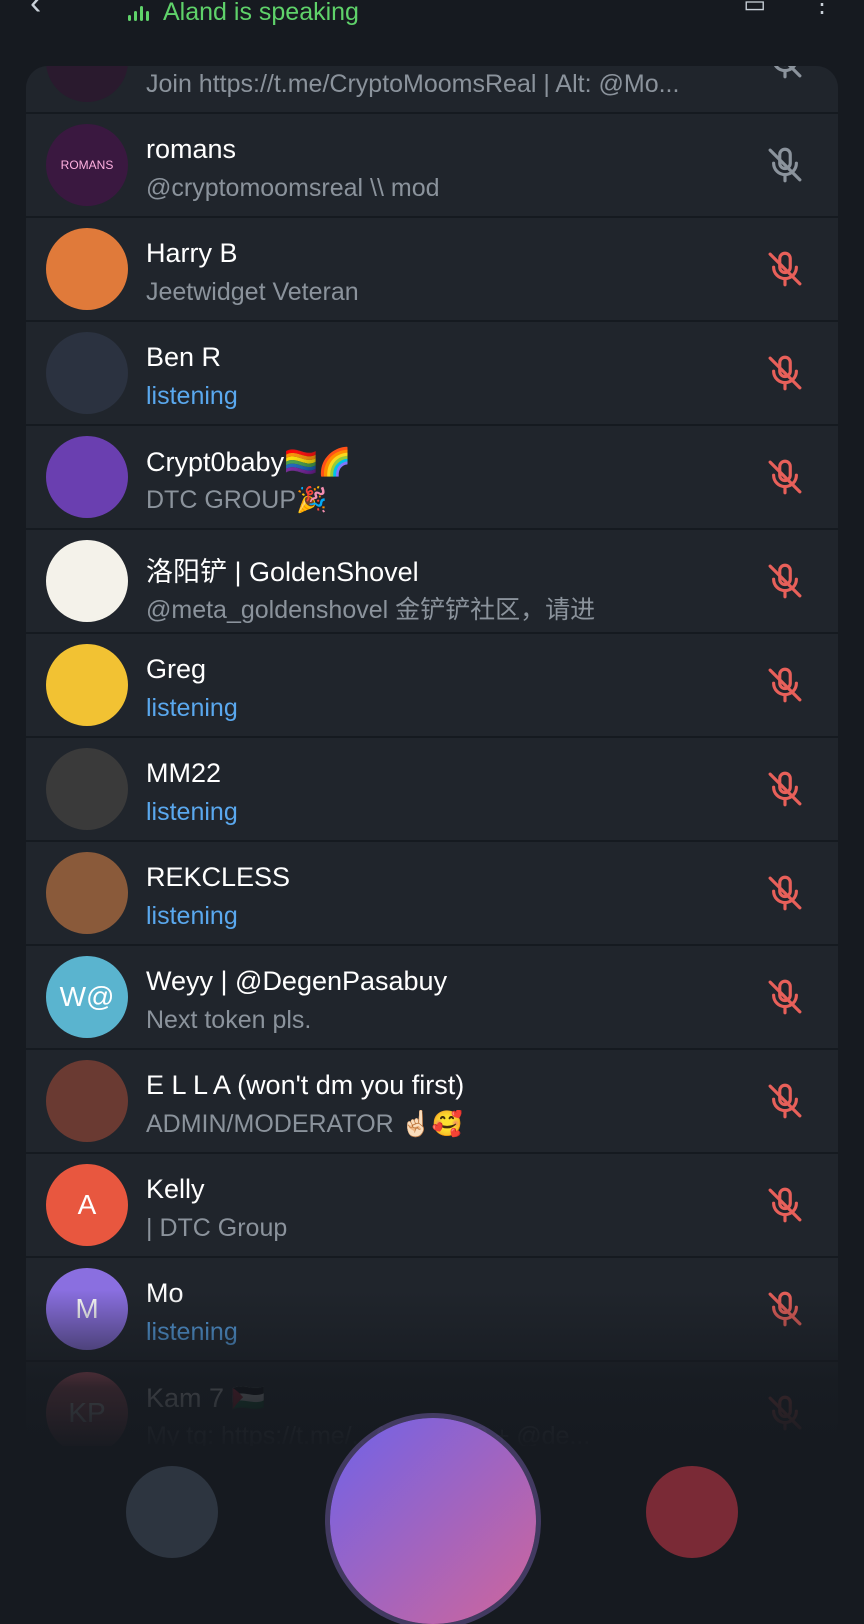 The image size is (864, 1624). I want to click on participant-name: Weyy | @DegenPasabuy, so click(297, 981).